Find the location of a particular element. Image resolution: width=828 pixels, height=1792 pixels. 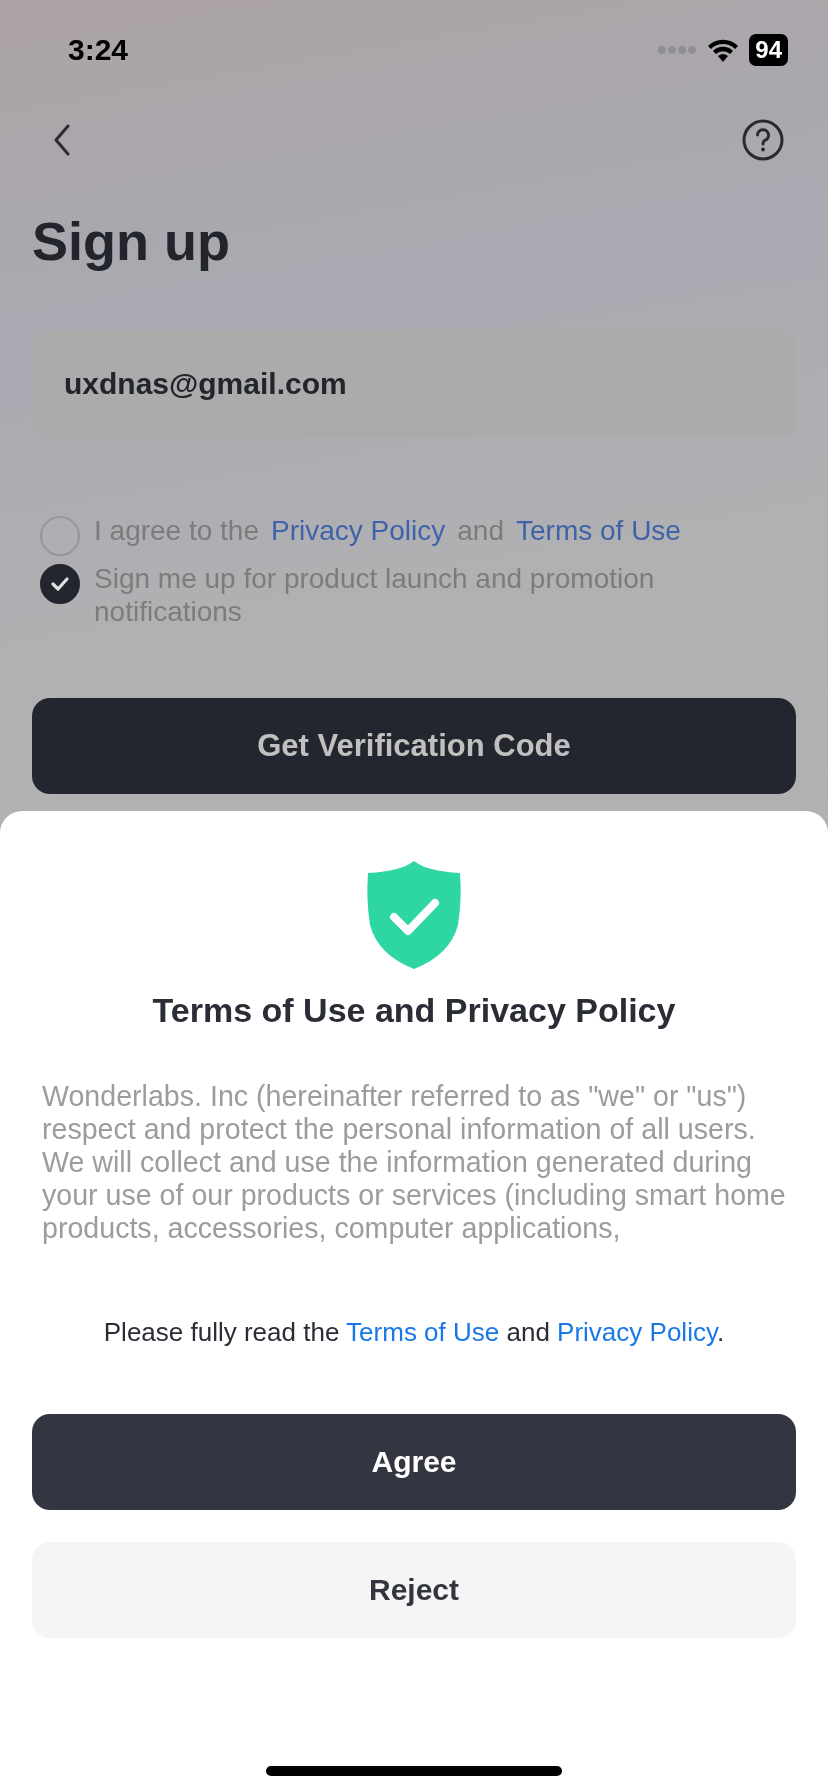

page-title: Sign up is located at coordinates (131, 241).